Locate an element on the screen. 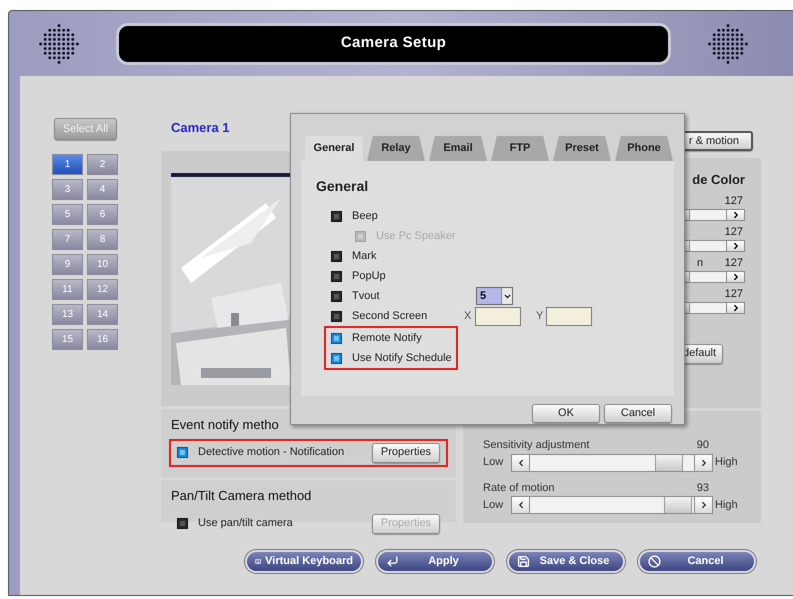 This screenshot has height=599, width=793. window-title: Camera Setup is located at coordinates (393, 43).